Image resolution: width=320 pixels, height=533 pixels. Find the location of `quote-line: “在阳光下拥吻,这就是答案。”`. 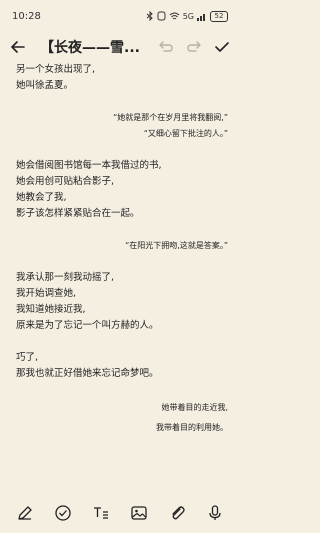

quote-line: “在阳光下拥吻,这就是答案。” is located at coordinates (176, 245).